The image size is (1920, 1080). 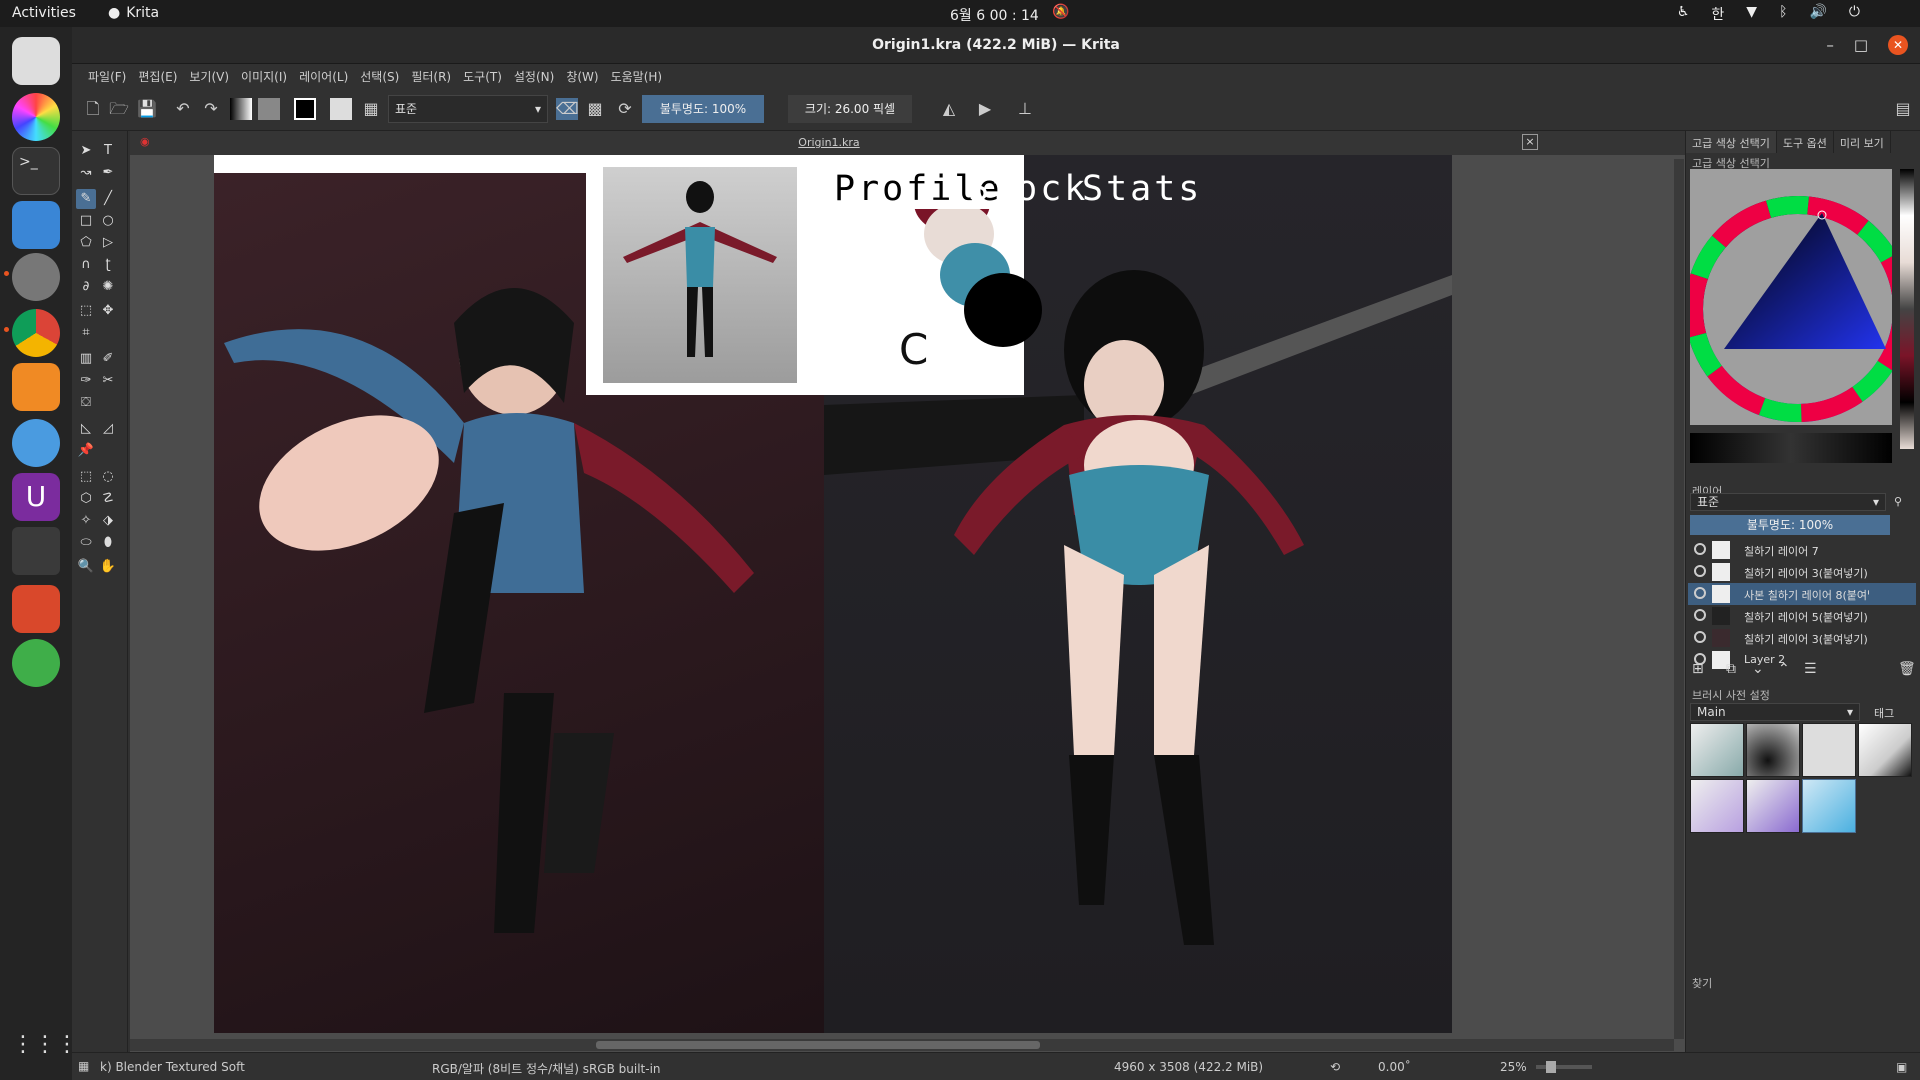 I want to click on layer-blend-select: 표준 ▾, so click(x=1788, y=502).